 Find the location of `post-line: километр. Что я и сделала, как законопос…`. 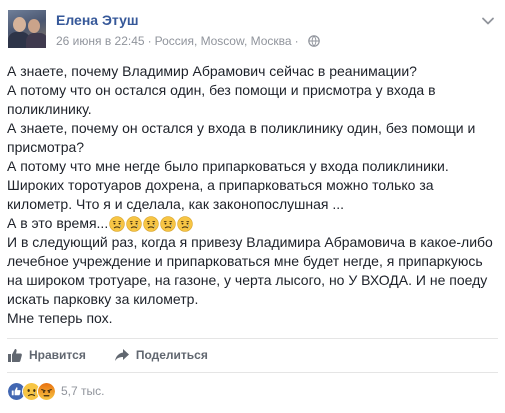

post-line: километр. Что я и сделала, как законопос… is located at coordinates (176, 204).